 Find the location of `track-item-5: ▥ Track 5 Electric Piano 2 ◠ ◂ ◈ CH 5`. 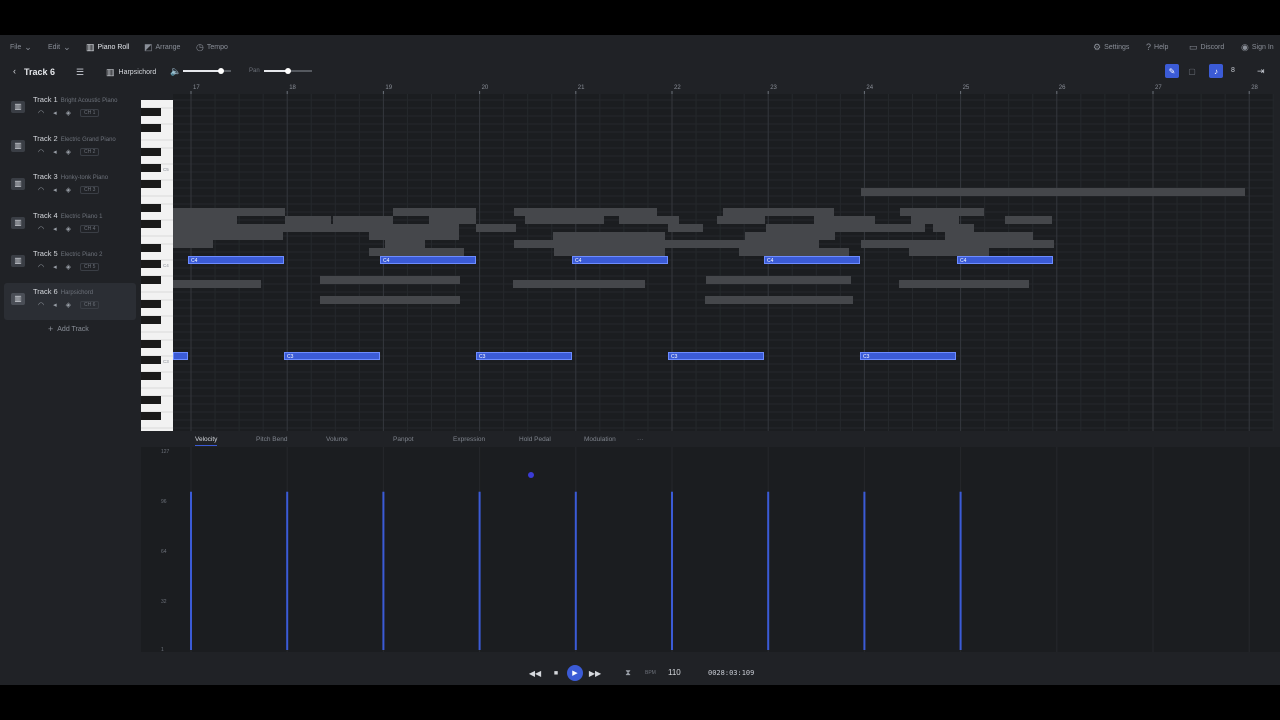

track-item-5: ▥ Track 5 Electric Piano 2 ◠ ◂ ◈ CH 5 is located at coordinates (70, 263).